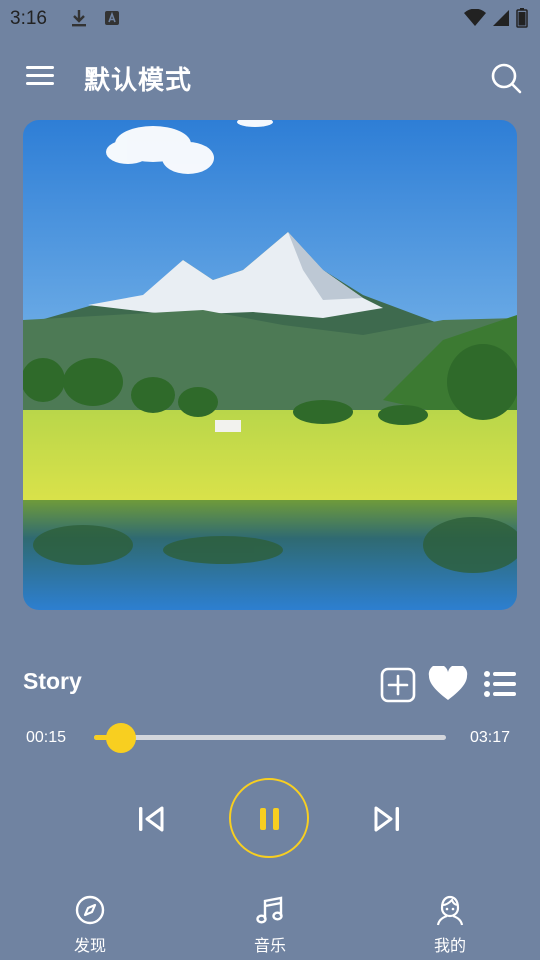 Image resolution: width=540 pixels, height=960 pixels. I want to click on nav-discover-label: 发现, so click(89, 945).